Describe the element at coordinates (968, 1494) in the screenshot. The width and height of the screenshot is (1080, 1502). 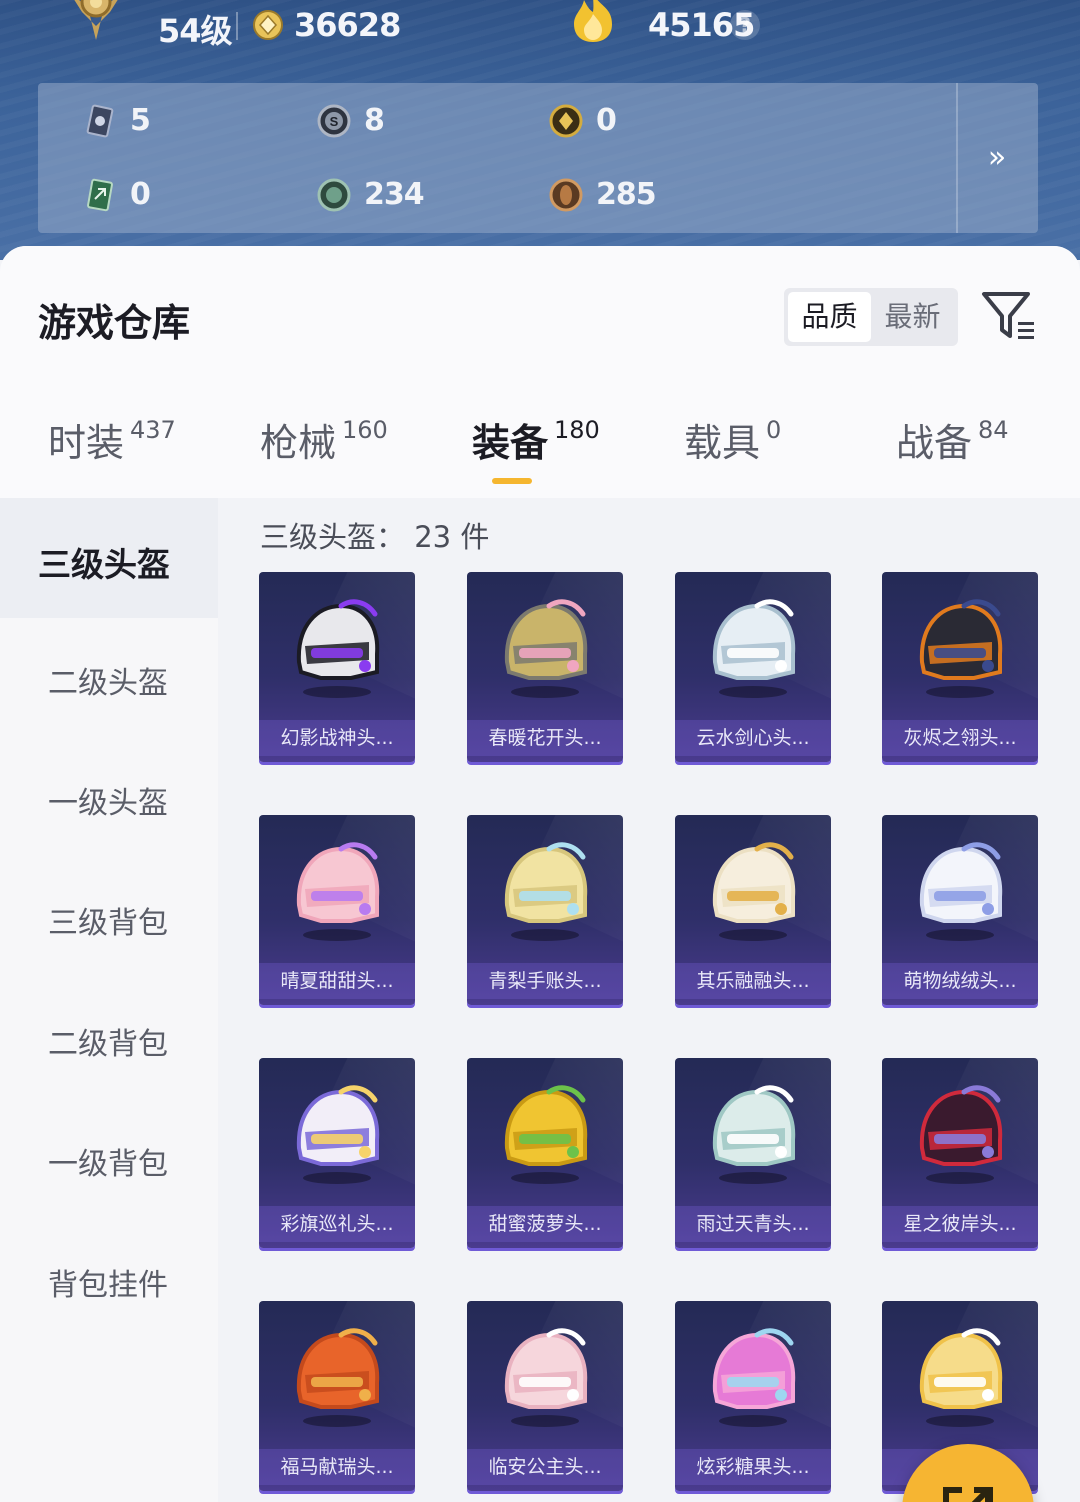
I see `share-expand-icon` at that location.